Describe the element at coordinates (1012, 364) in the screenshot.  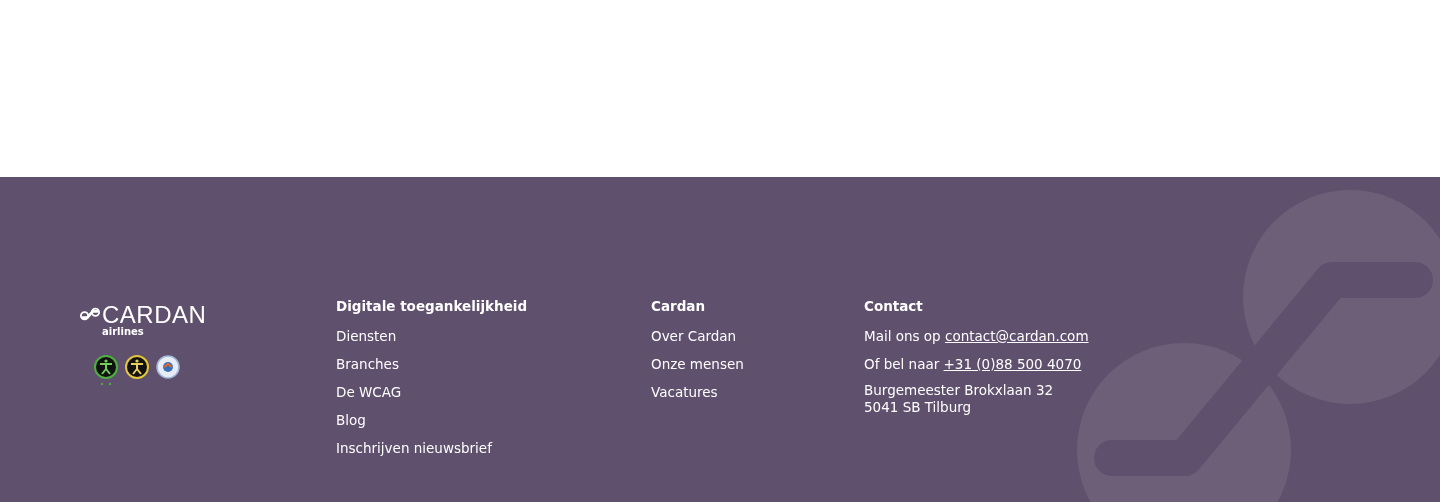
I see `contact-link: +31 (0)88 500 4070` at that location.